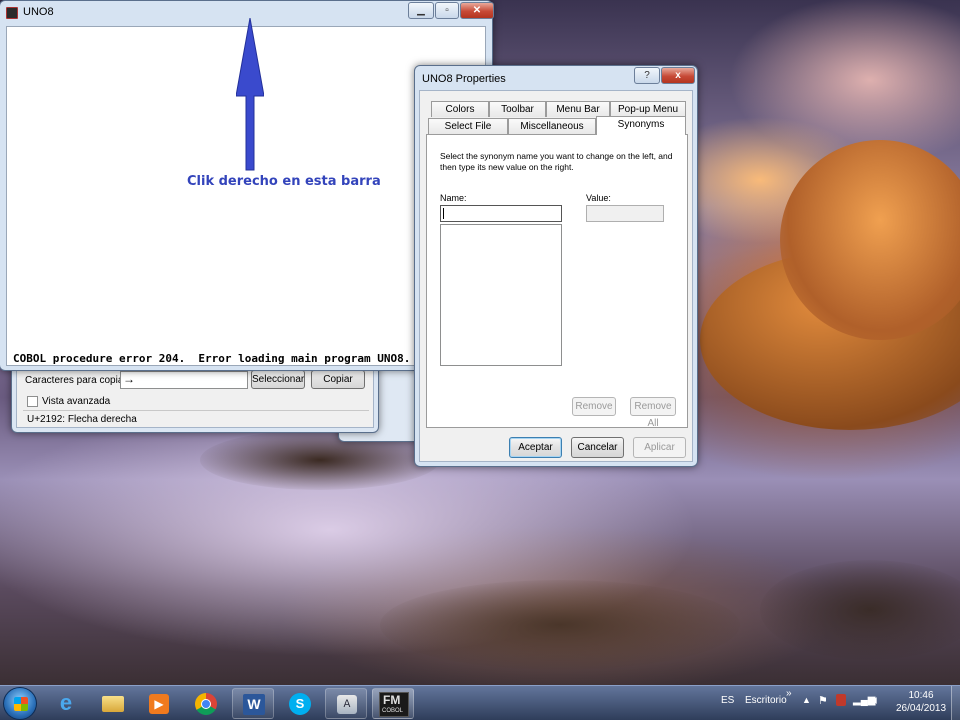 The height and width of the screenshot is (720, 960). Describe the element at coordinates (578, 109) in the screenshot. I see `tab-menu-bar: Menu Bar` at that location.